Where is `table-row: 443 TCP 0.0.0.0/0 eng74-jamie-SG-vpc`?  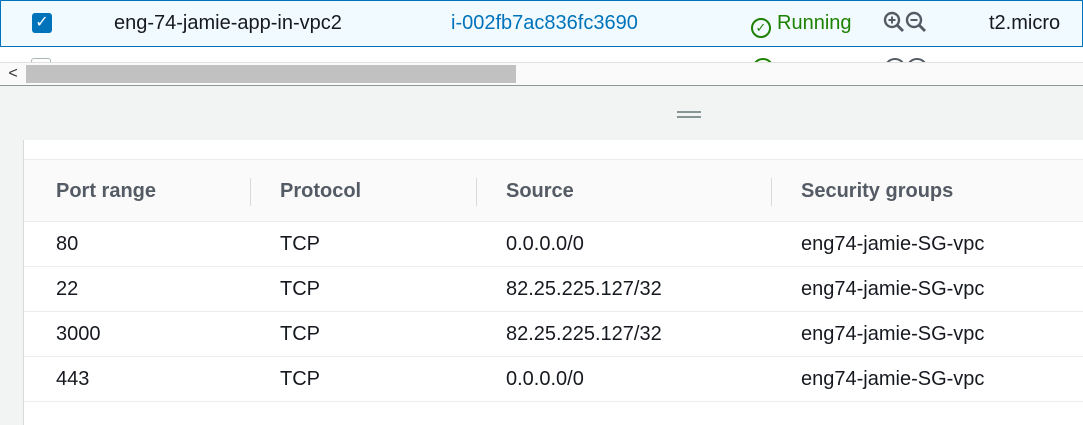 table-row: 443 TCP 0.0.0.0/0 eng74-jamie-SG-vpc is located at coordinates (553, 379).